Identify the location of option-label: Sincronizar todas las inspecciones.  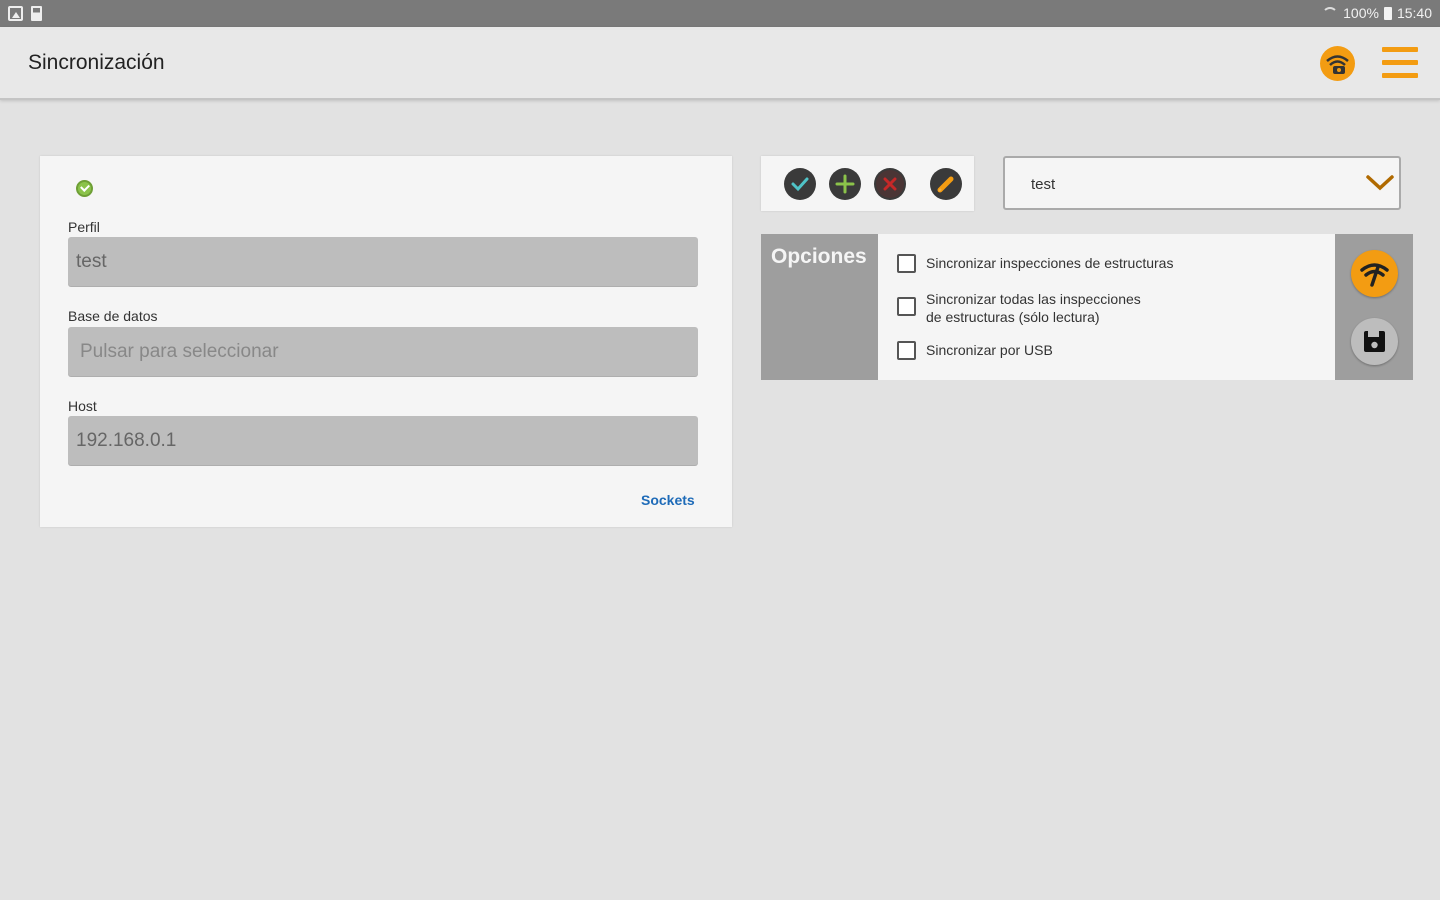
(1033, 299).